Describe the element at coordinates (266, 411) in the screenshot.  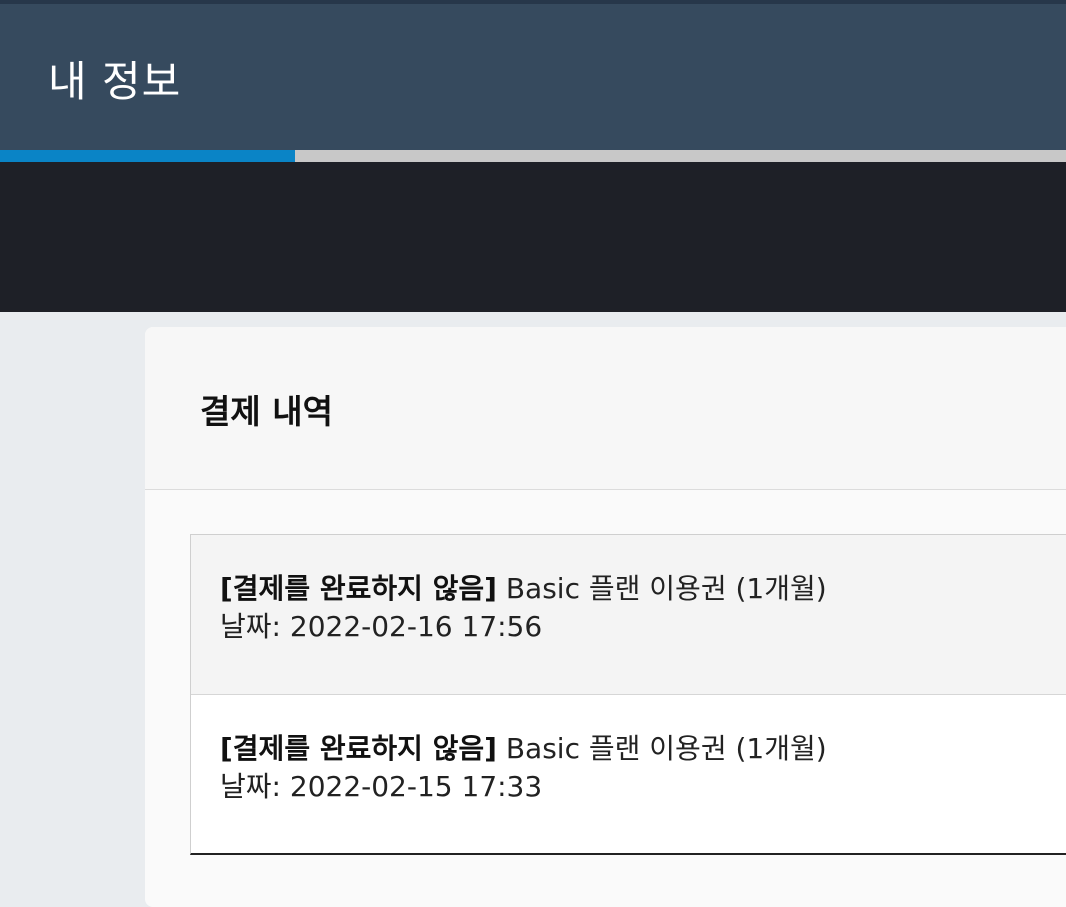
I see `card-title: 결제 내역` at that location.